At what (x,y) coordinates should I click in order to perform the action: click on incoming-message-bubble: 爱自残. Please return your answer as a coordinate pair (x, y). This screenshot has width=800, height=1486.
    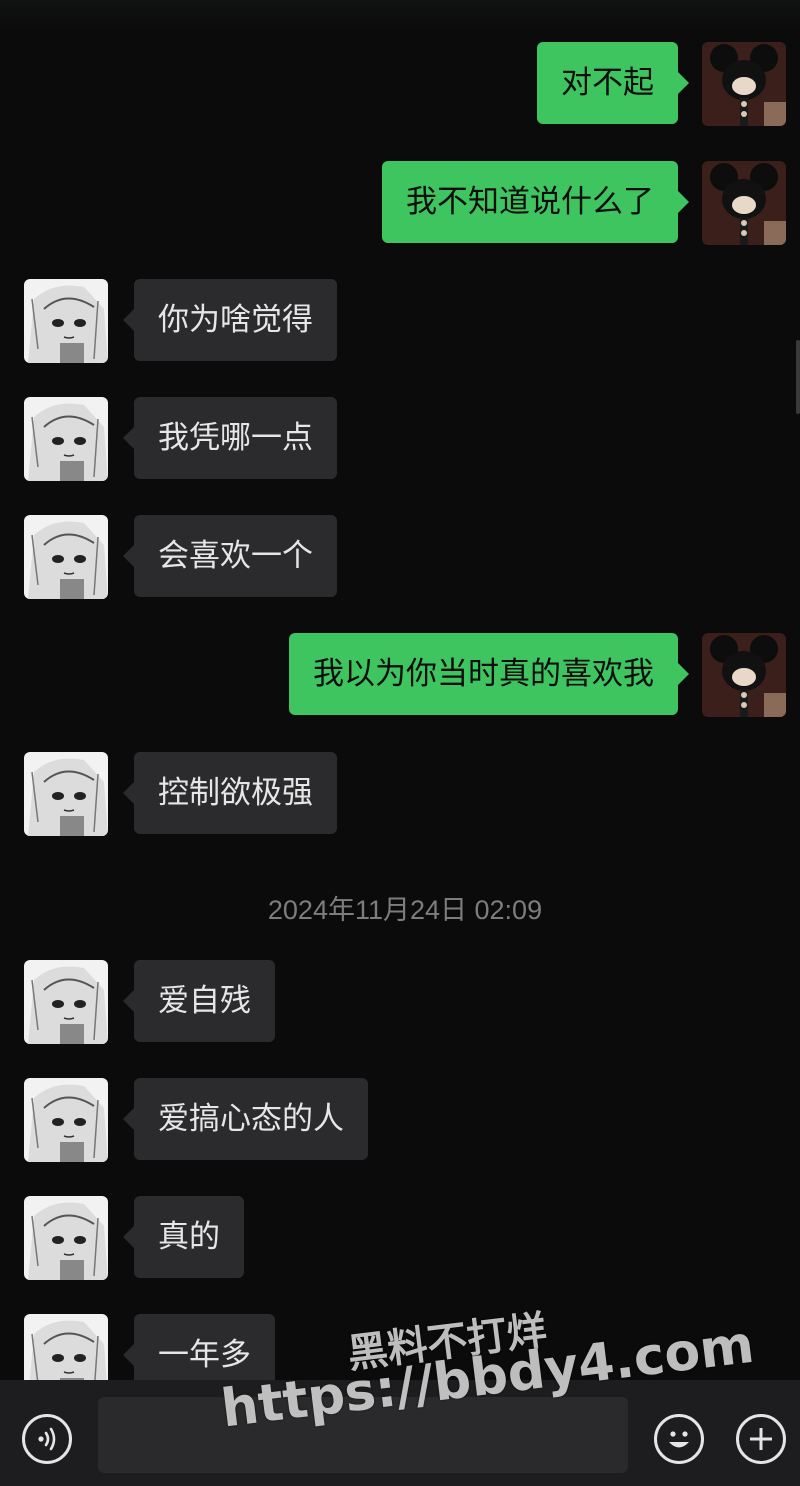
    Looking at the image, I should click on (199, 1001).